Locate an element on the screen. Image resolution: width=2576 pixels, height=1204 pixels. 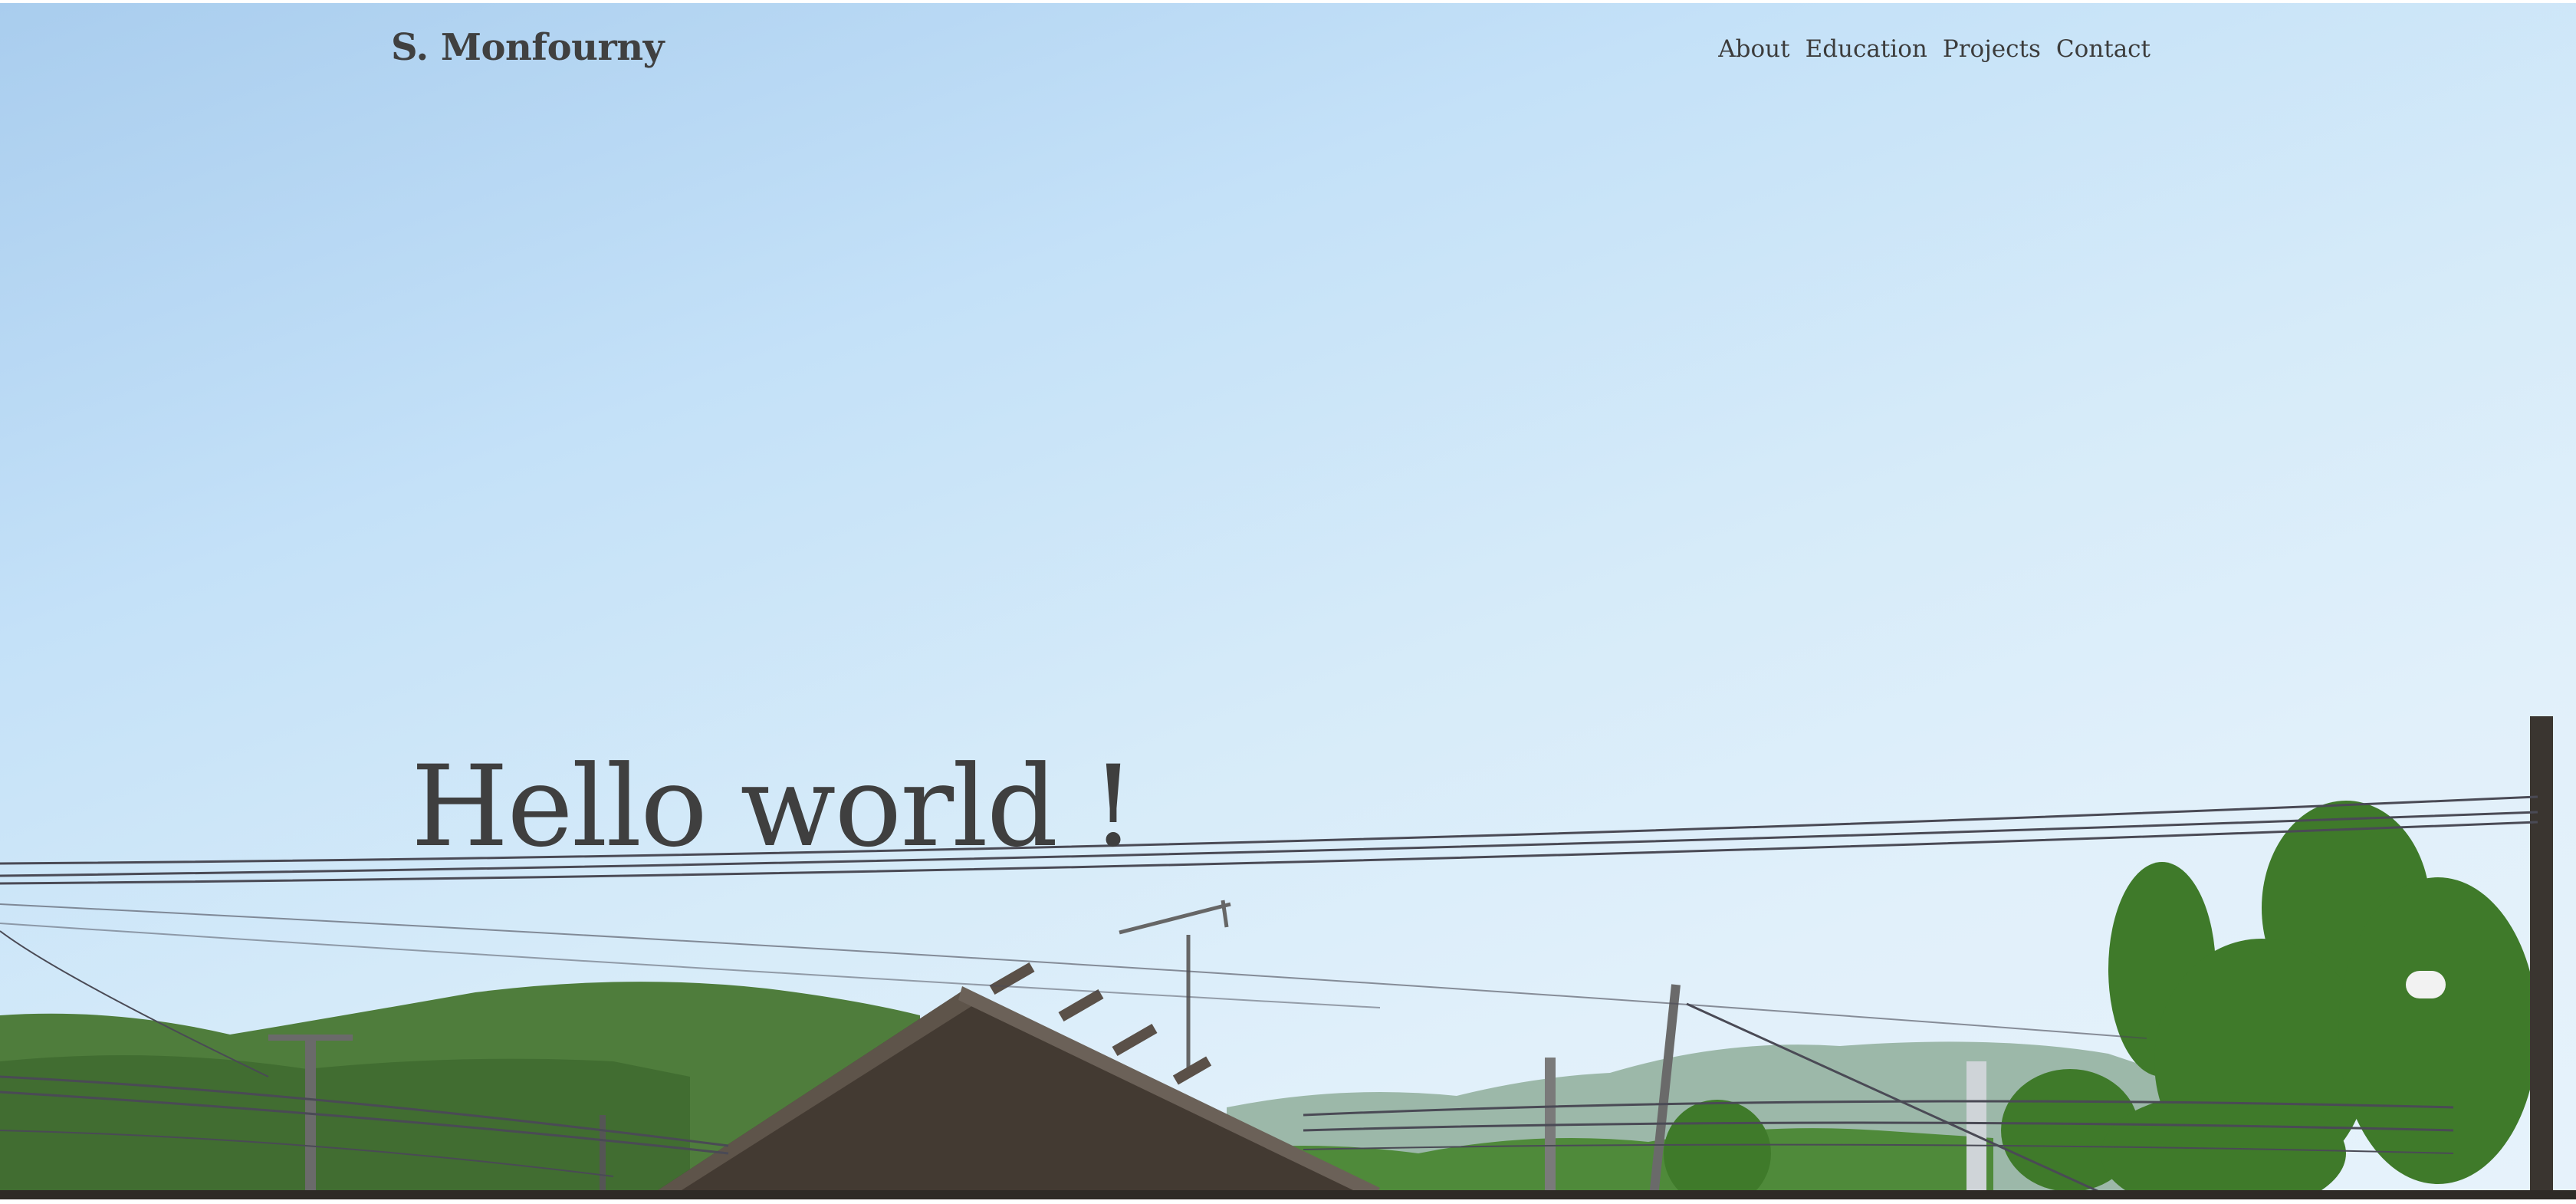
nav-item-education: Education is located at coordinates (1867, 49).